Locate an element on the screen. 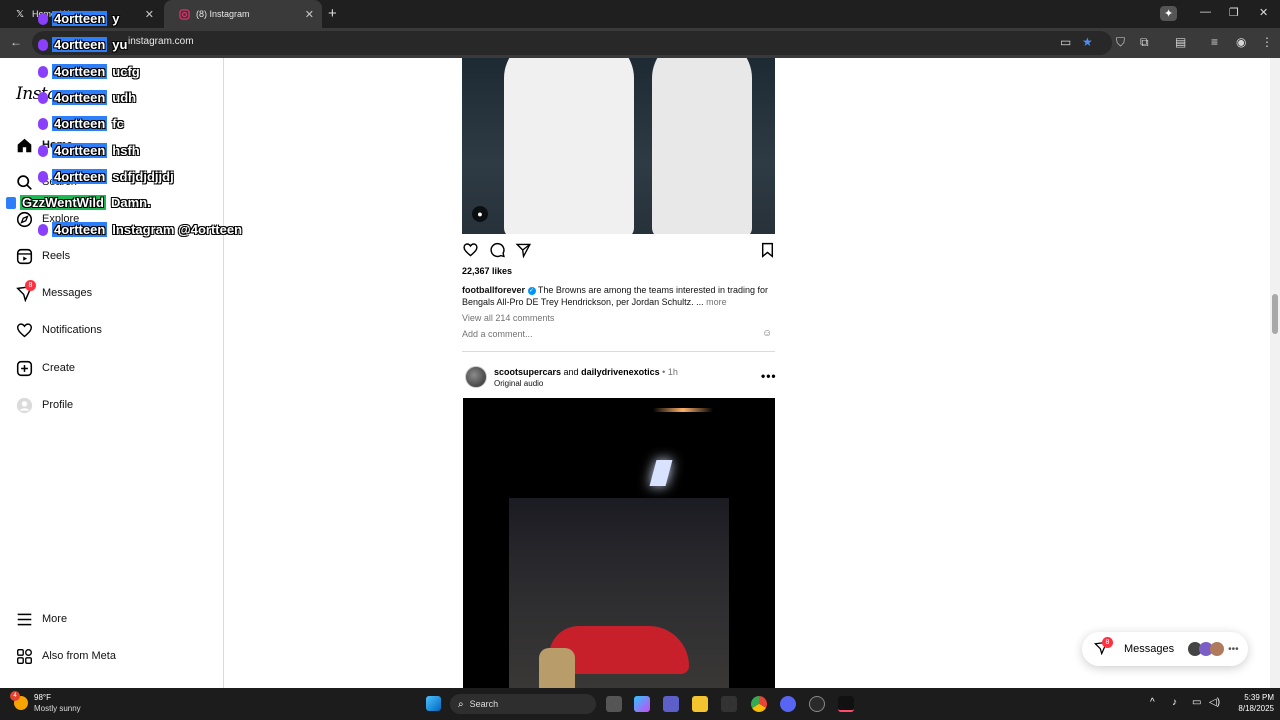 Image resolution: width=1280 pixels, height=720 pixels. instagram-logo: Instagram is located at coordinates (58, 94).